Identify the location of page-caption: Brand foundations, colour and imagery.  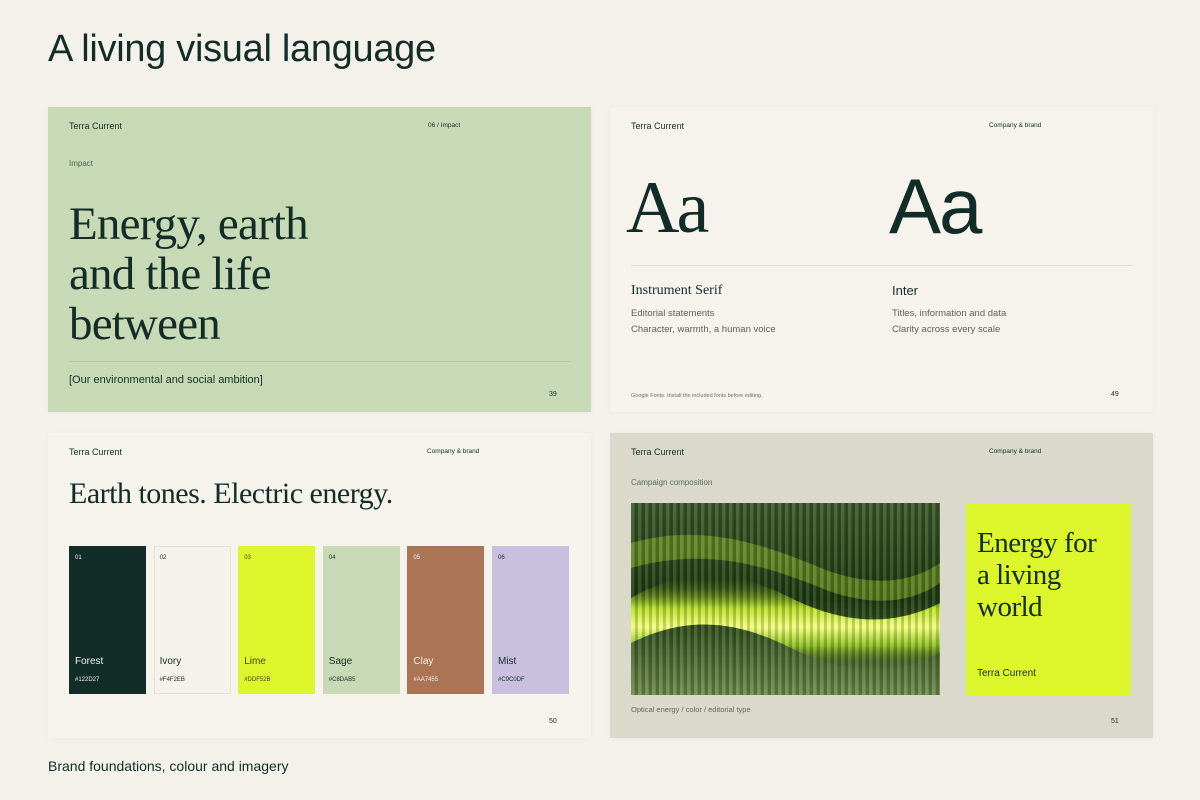
(168, 766).